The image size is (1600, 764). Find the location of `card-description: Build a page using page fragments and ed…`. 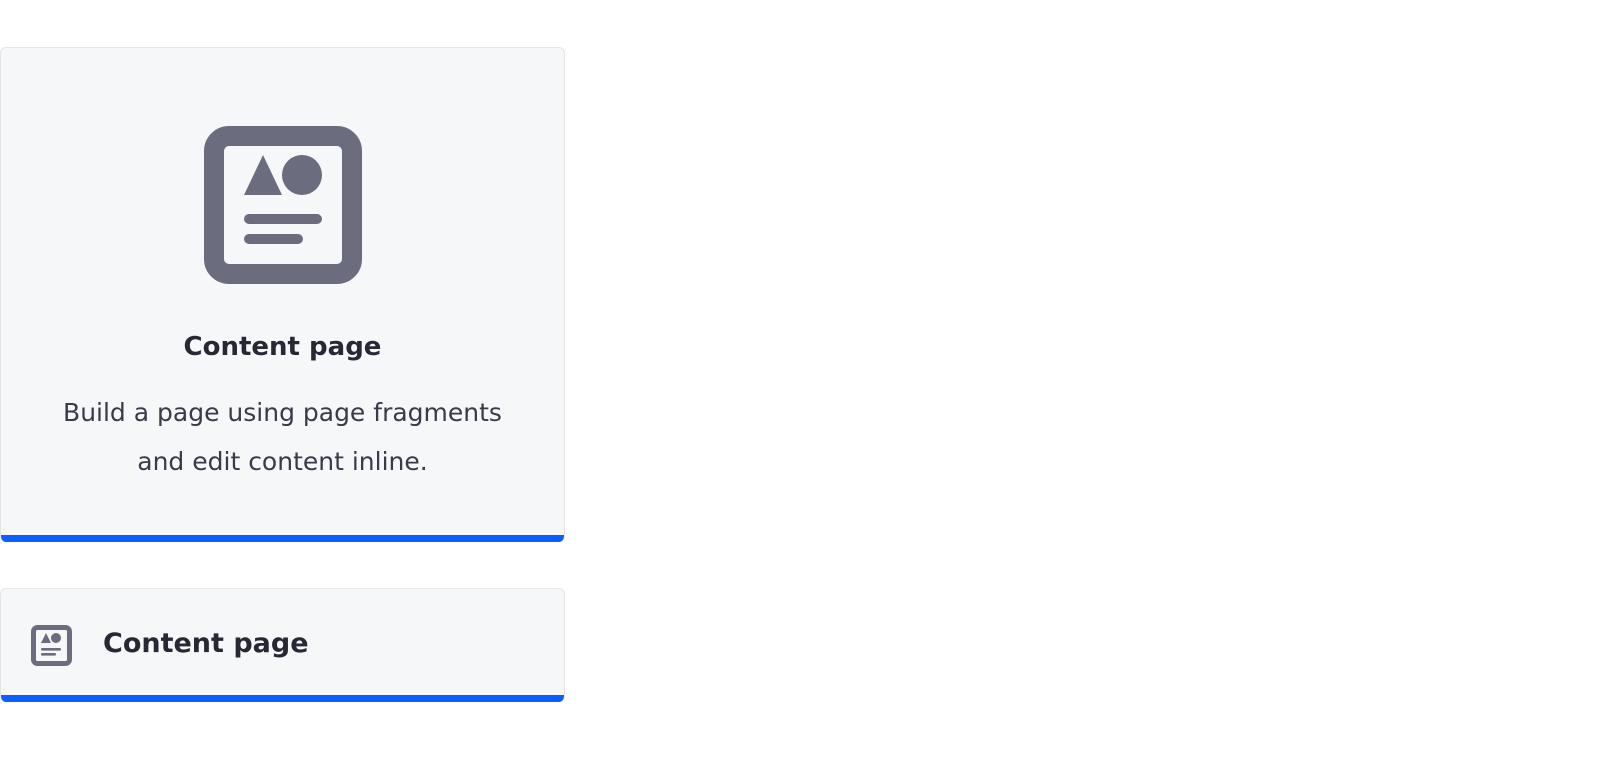

card-description: Build a page using page fragments and ed… is located at coordinates (282, 437).